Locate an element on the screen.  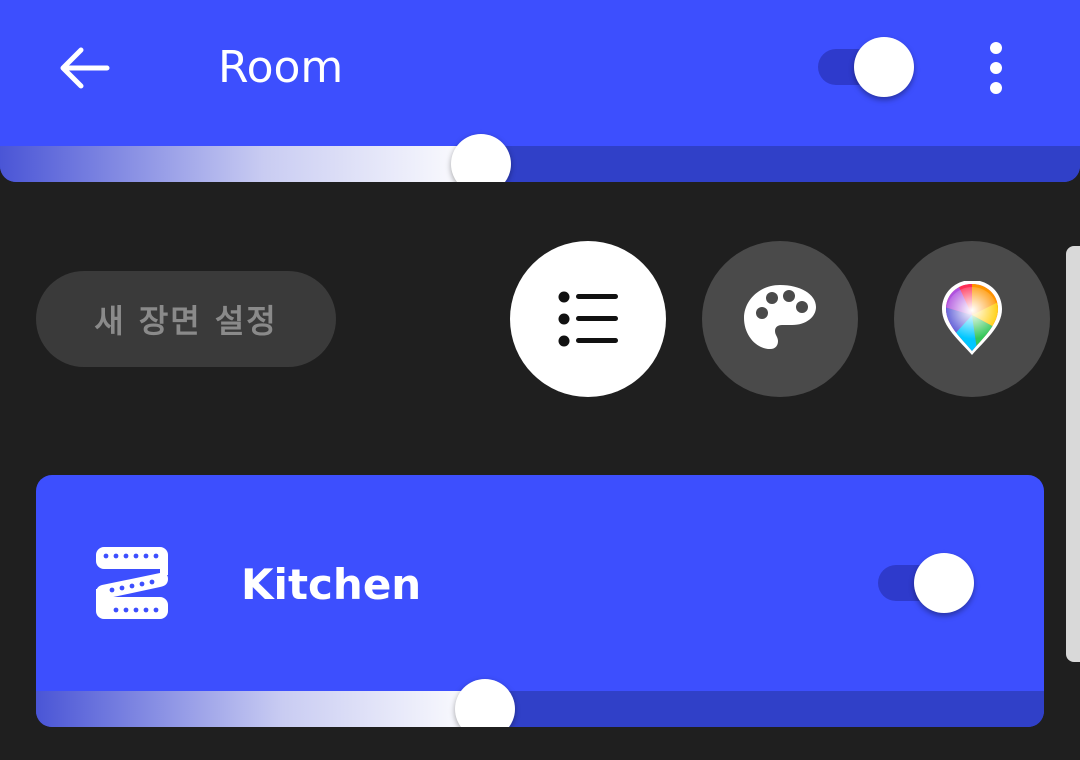
list-mode-button is located at coordinates (588, 319).